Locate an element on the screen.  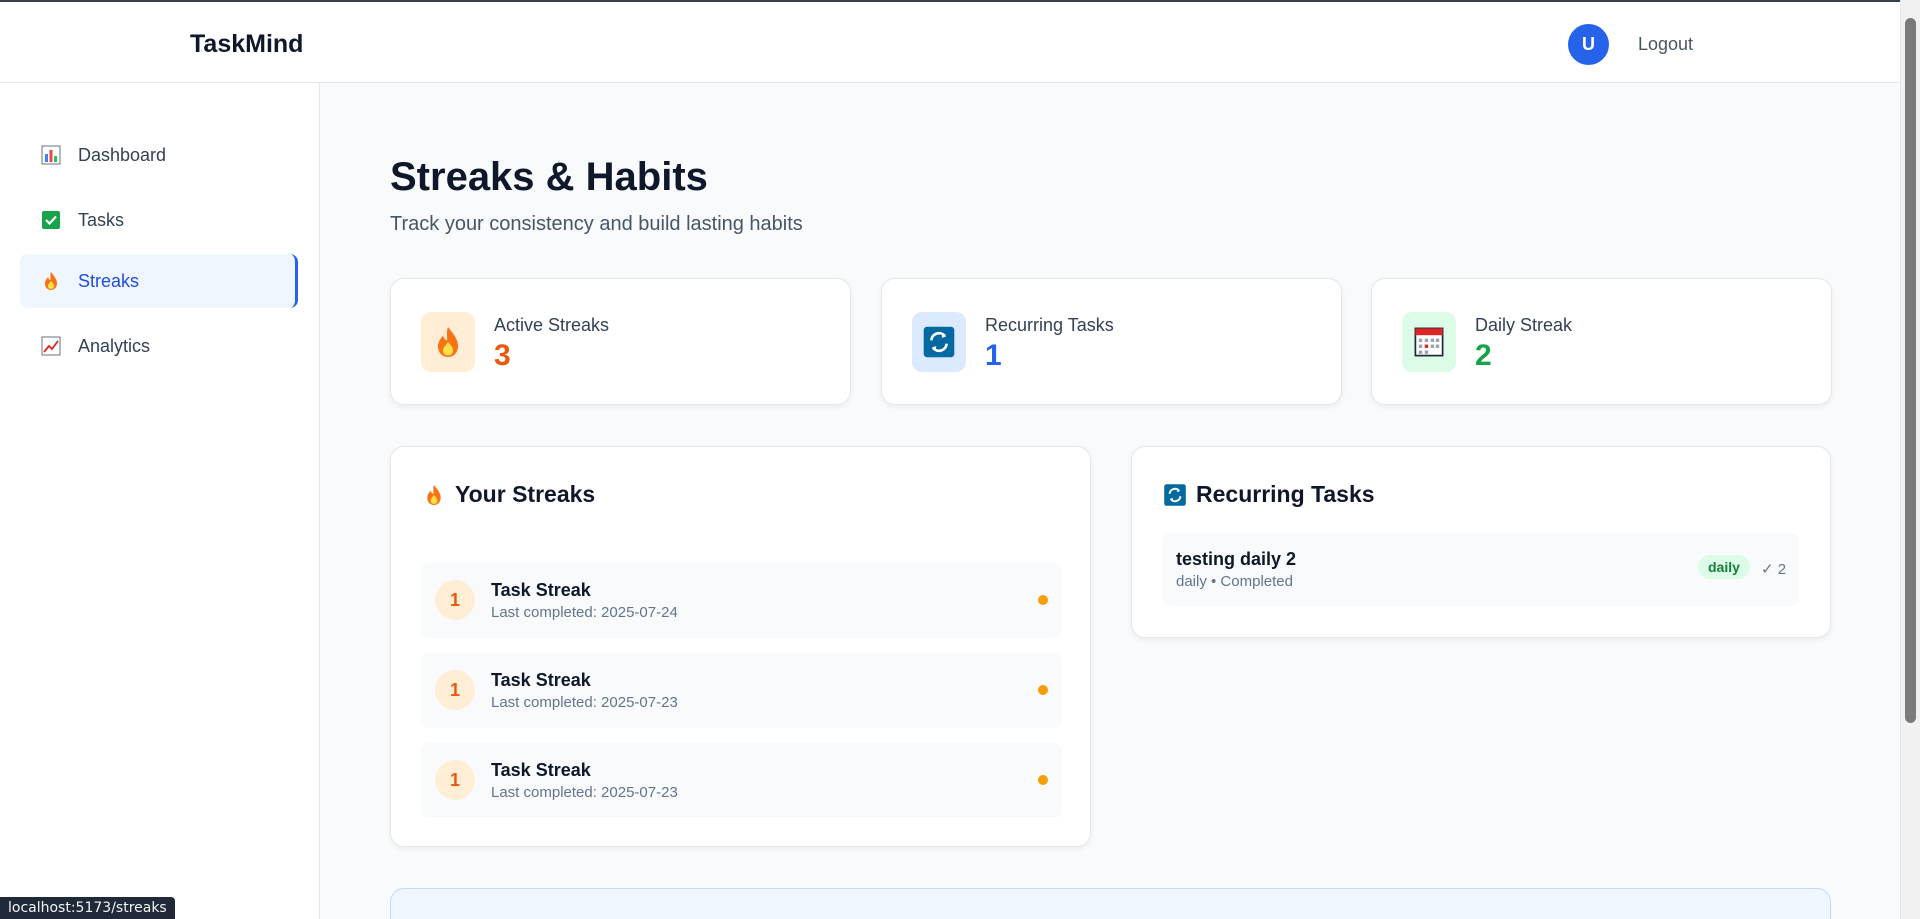
recurring-card-title: Recurring Tasks is located at coordinates (1268, 494).